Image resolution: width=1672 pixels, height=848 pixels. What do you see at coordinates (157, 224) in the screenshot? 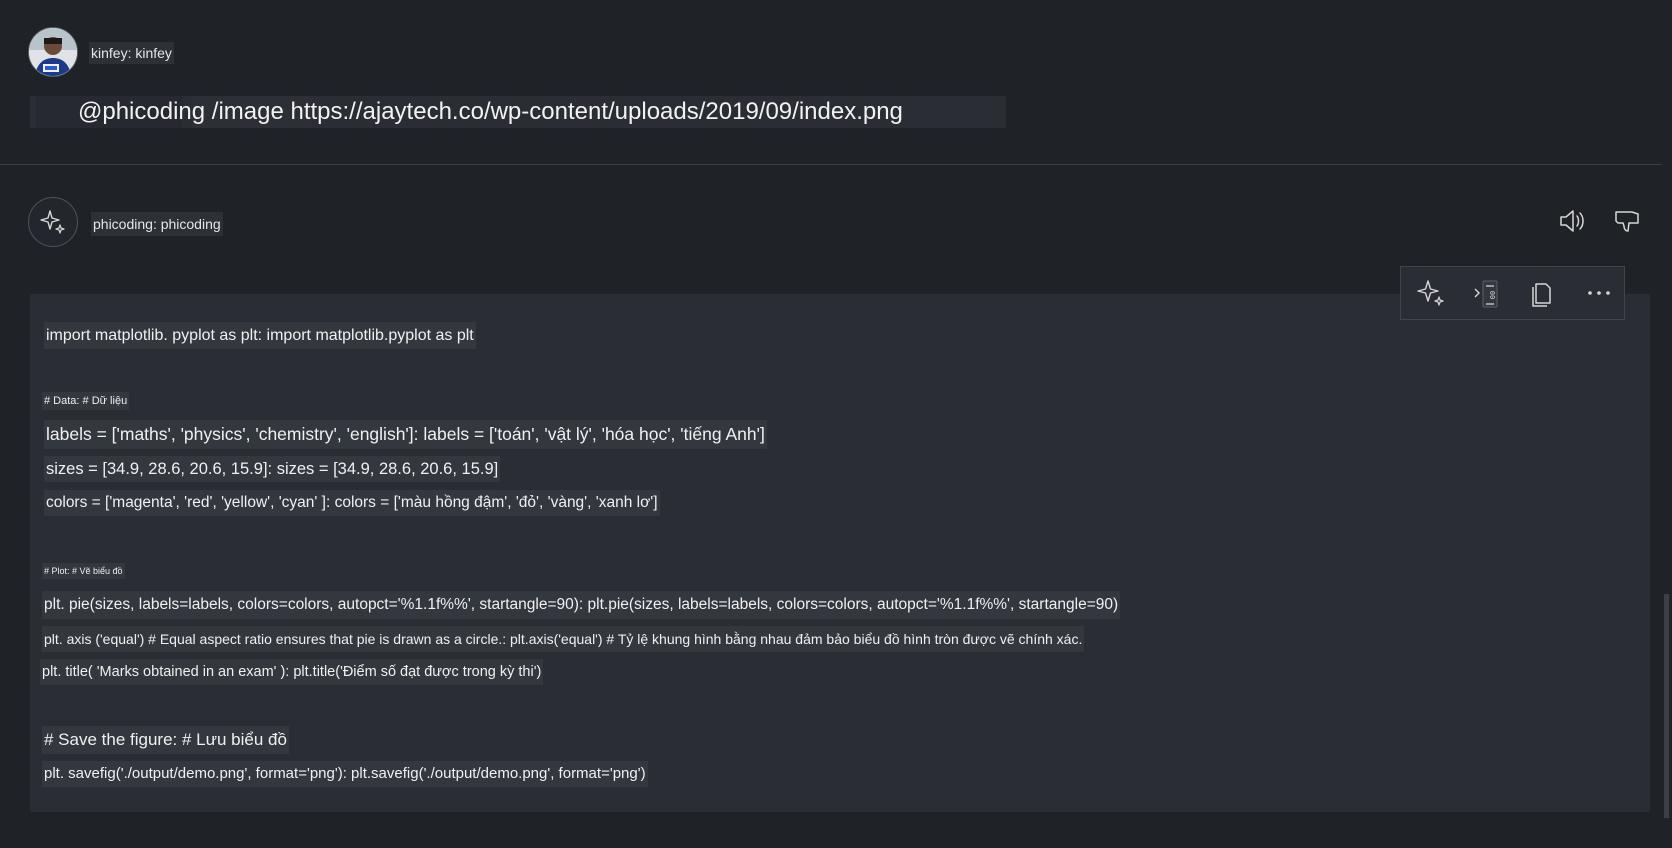
I see `bot-name: phicoding` at bounding box center [157, 224].